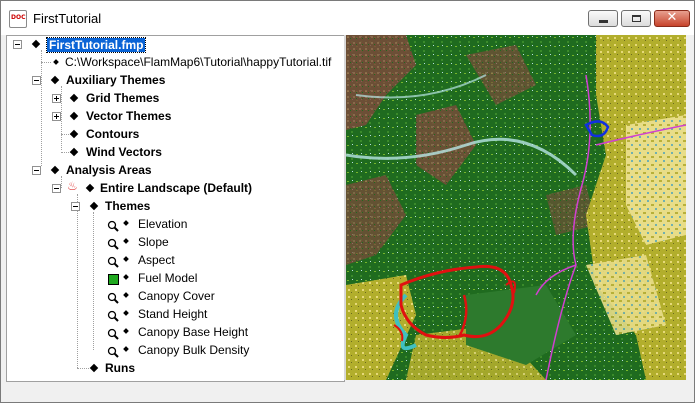  Describe the element at coordinates (113, 279) in the screenshot. I see `fuel-model-icon` at that location.